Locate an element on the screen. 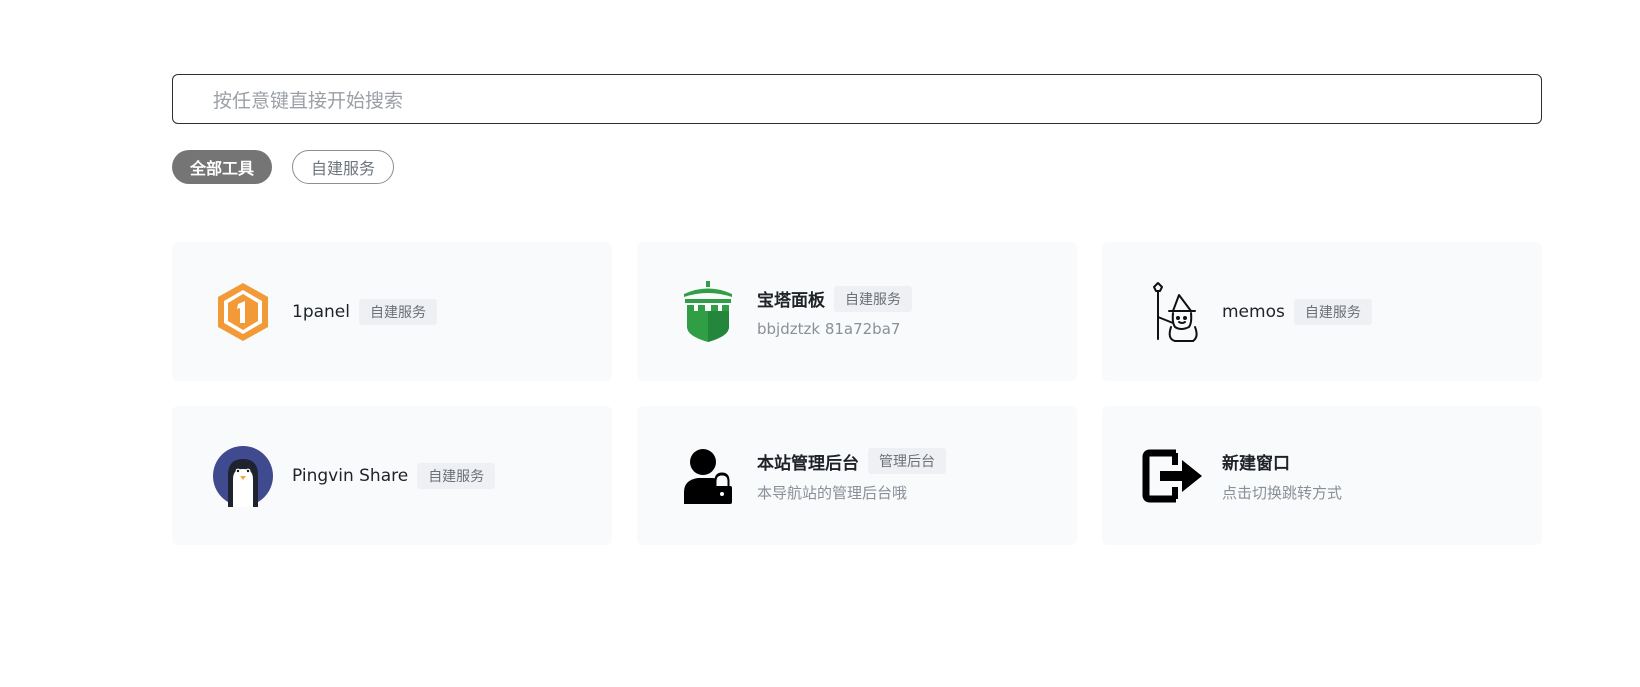  card-title-row: 本站管理后台 管理后台 is located at coordinates (851, 461).